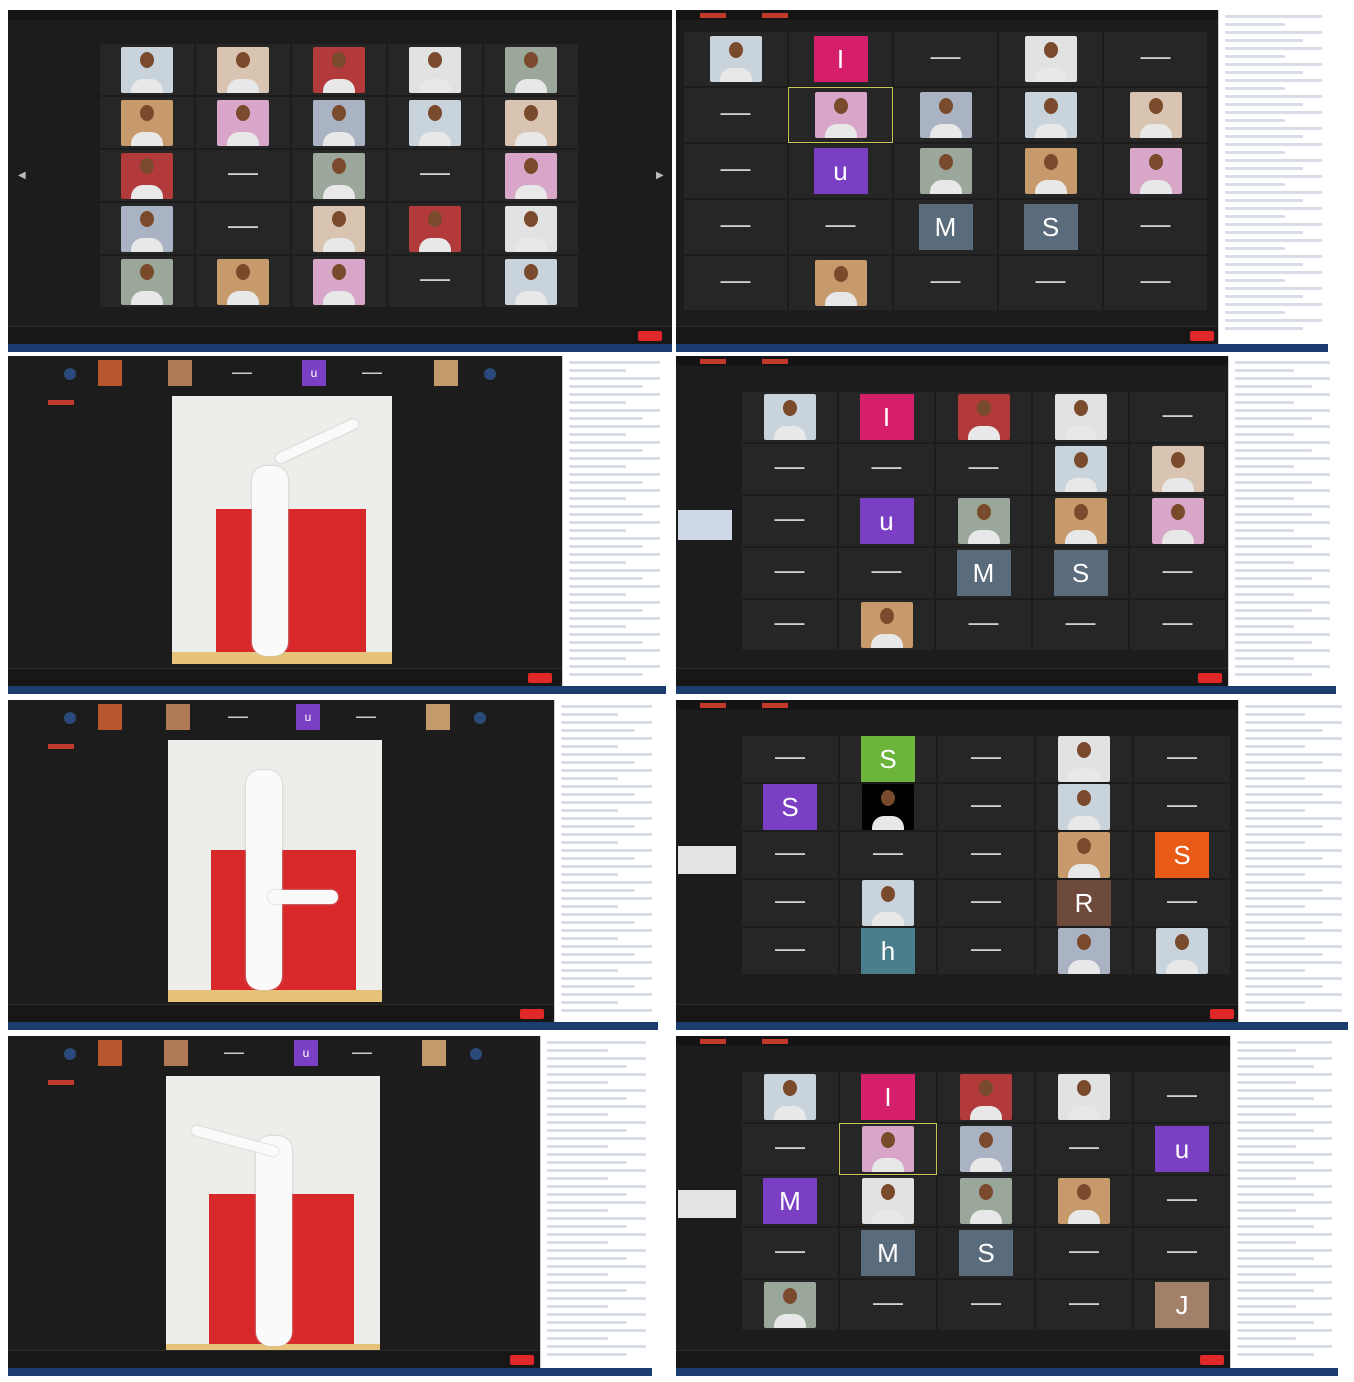 This screenshot has width=1354, height=1382. I want to click on participant-tile: J, so click(1182, 1305).